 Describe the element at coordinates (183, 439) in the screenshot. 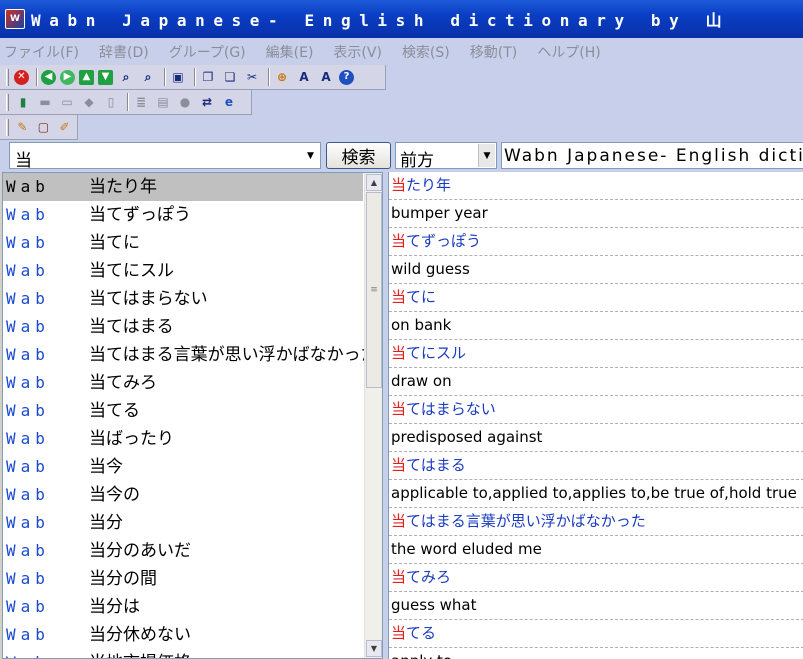

I see `word-list-item: Wab 当ばったり` at that location.